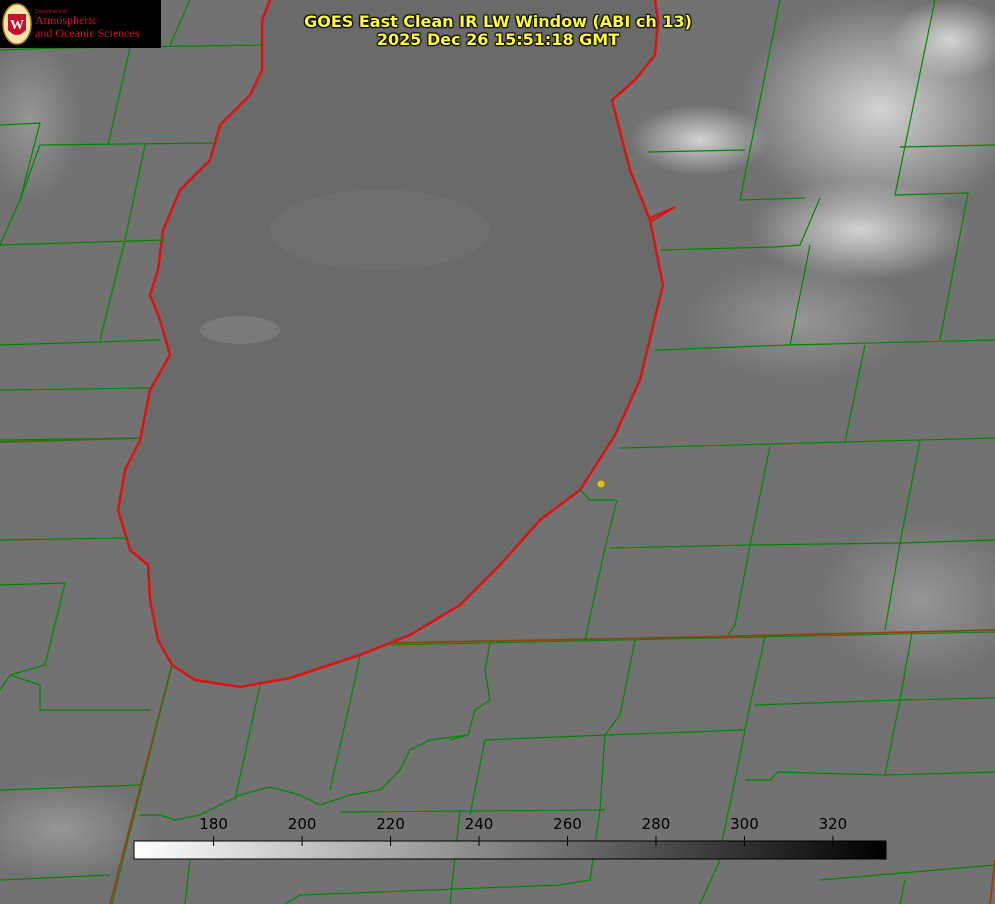 Image resolution: width=995 pixels, height=904 pixels. Describe the element at coordinates (497, 825) in the screenshot. I see `colorbar-tick-labels: 180 200 220 240 260 280 300 320` at that location.